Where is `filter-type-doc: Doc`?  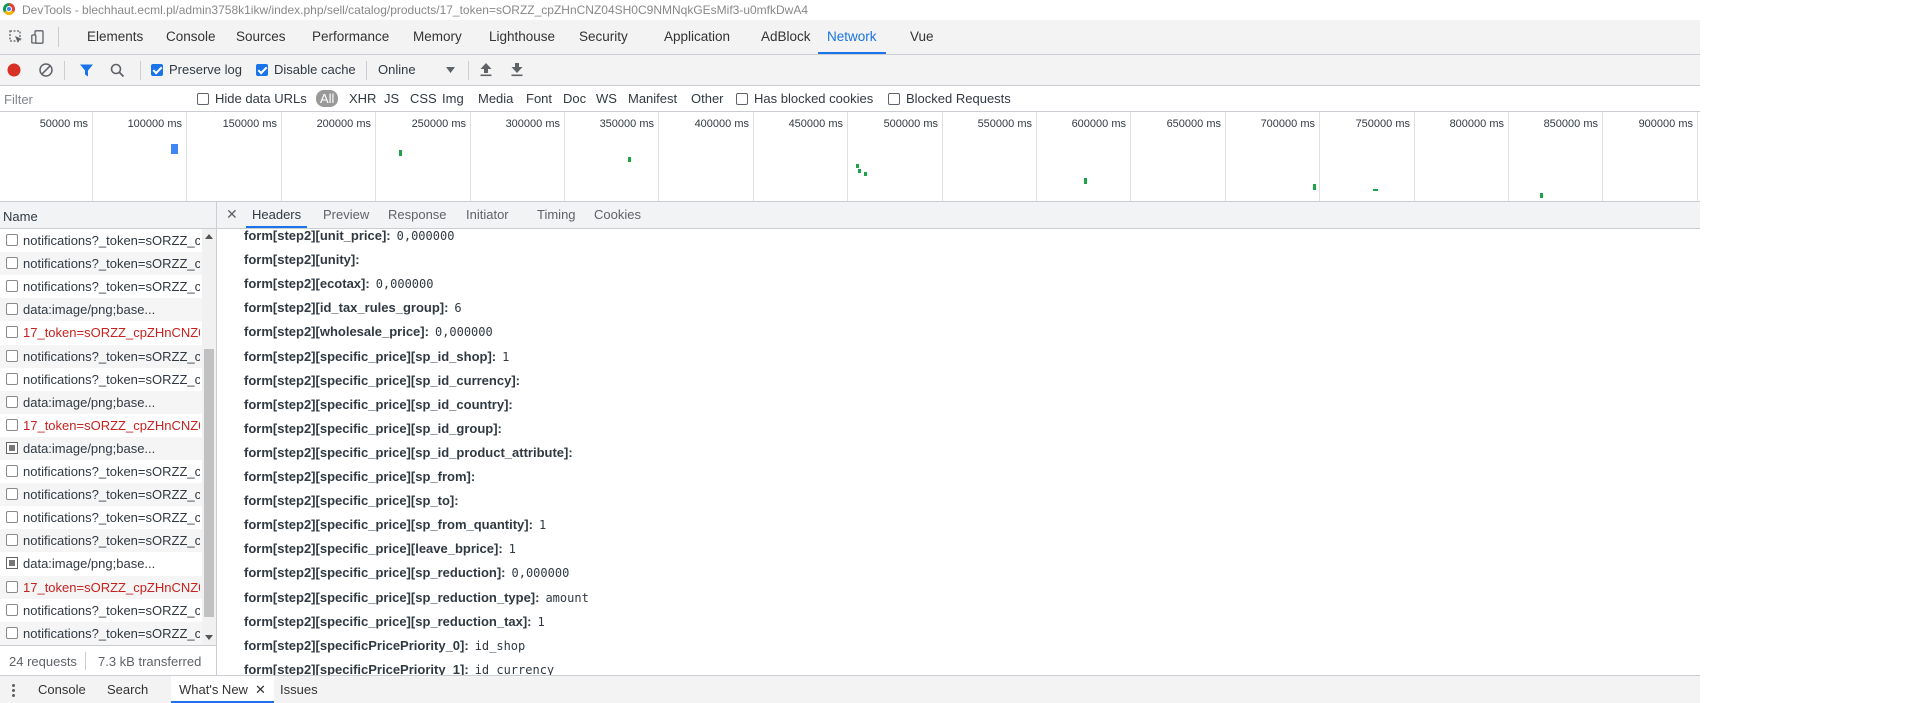
filter-type-doc: Doc is located at coordinates (574, 98).